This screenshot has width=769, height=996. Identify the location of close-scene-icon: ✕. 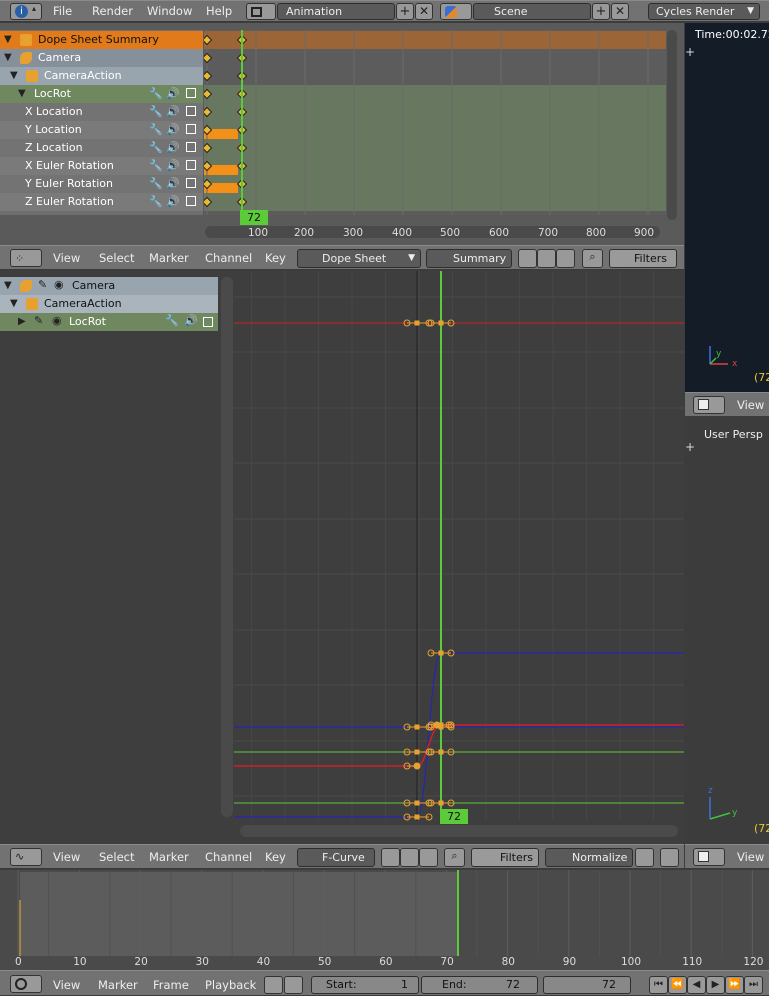
(620, 11).